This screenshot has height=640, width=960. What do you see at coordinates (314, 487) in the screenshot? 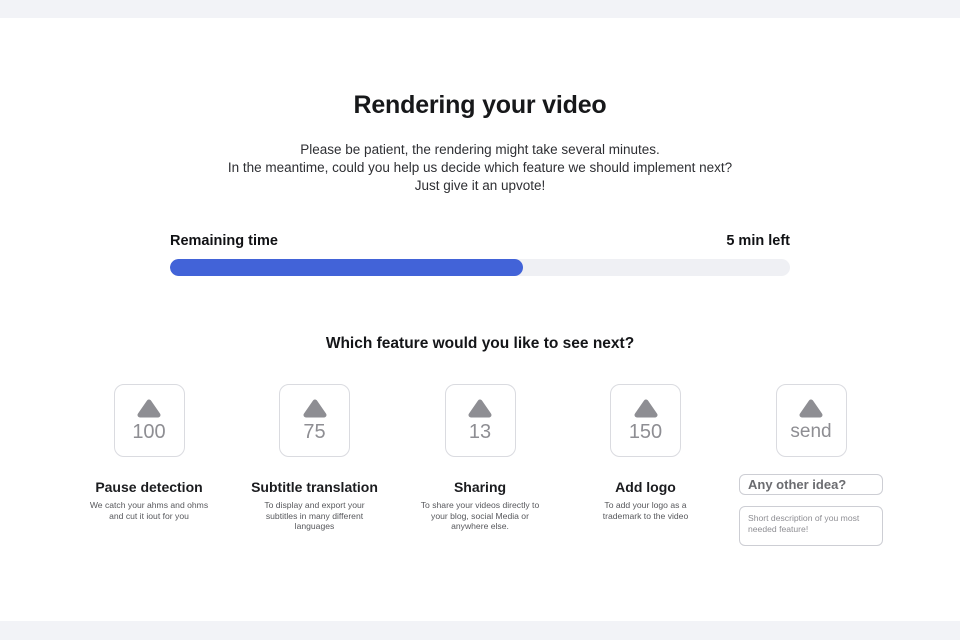
I see `feature-title: Subtitle translation` at bounding box center [314, 487].